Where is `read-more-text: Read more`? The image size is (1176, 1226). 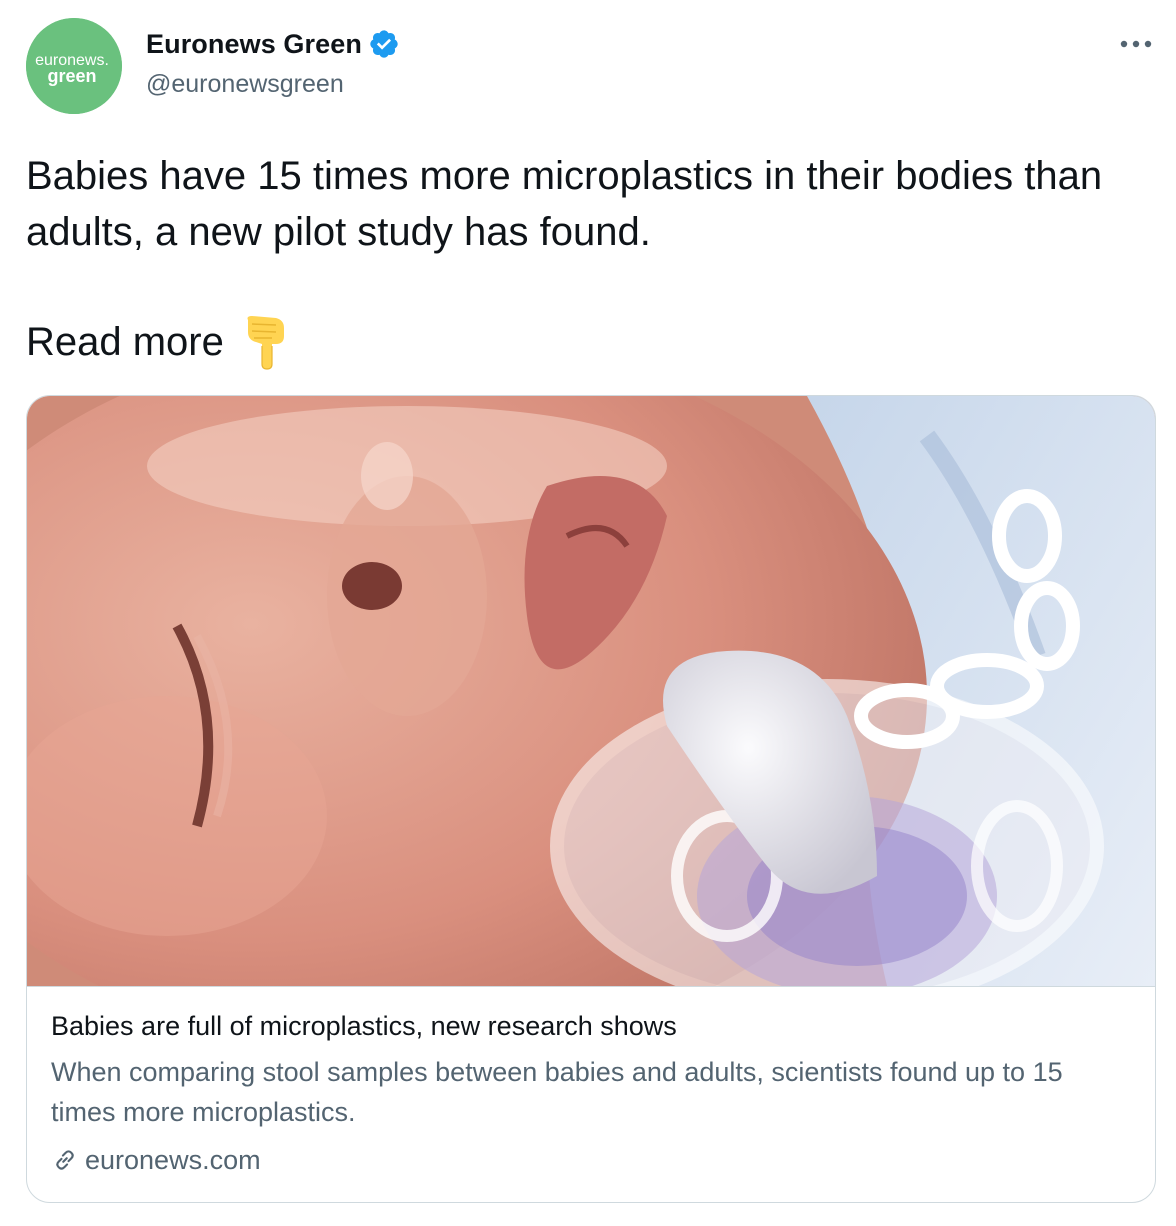
read-more-text: Read more is located at coordinates (125, 341).